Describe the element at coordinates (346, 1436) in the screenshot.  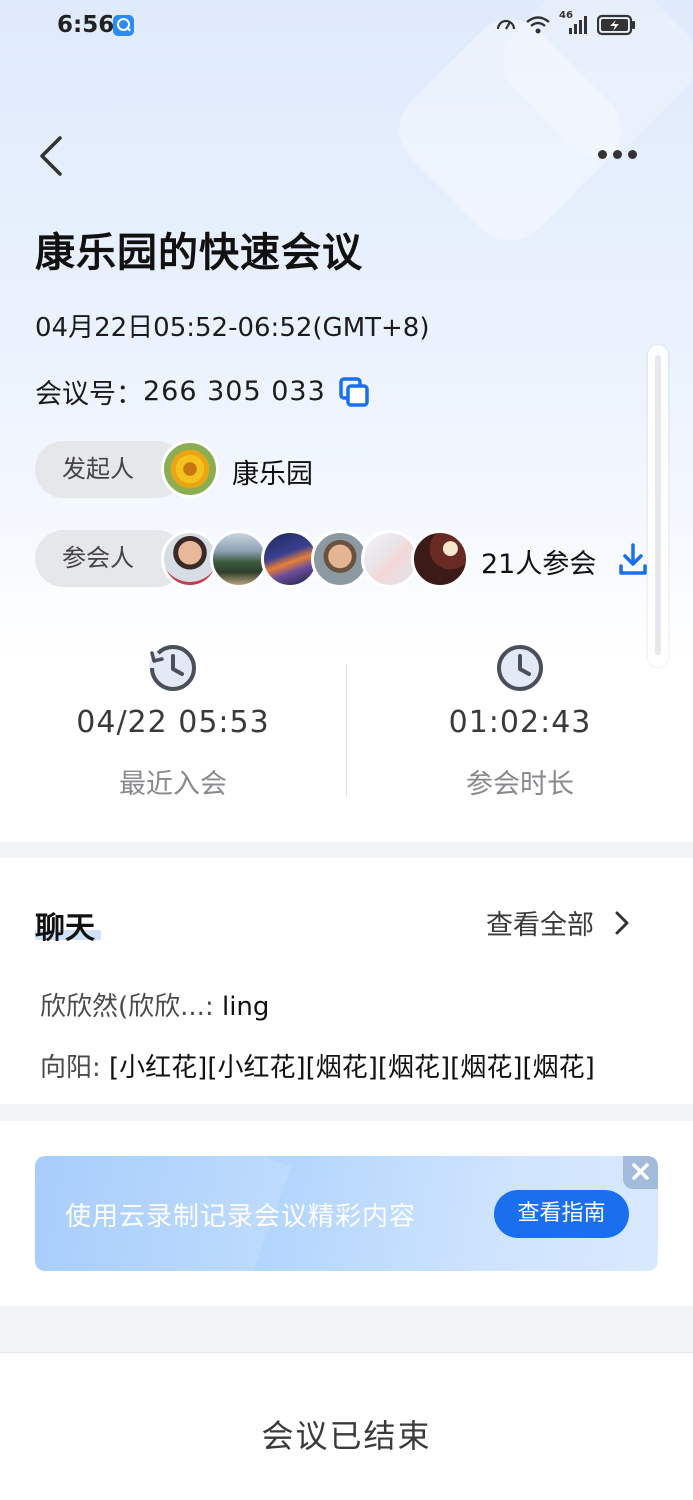
I see `meeting-ended-status: 会议已结束` at that location.